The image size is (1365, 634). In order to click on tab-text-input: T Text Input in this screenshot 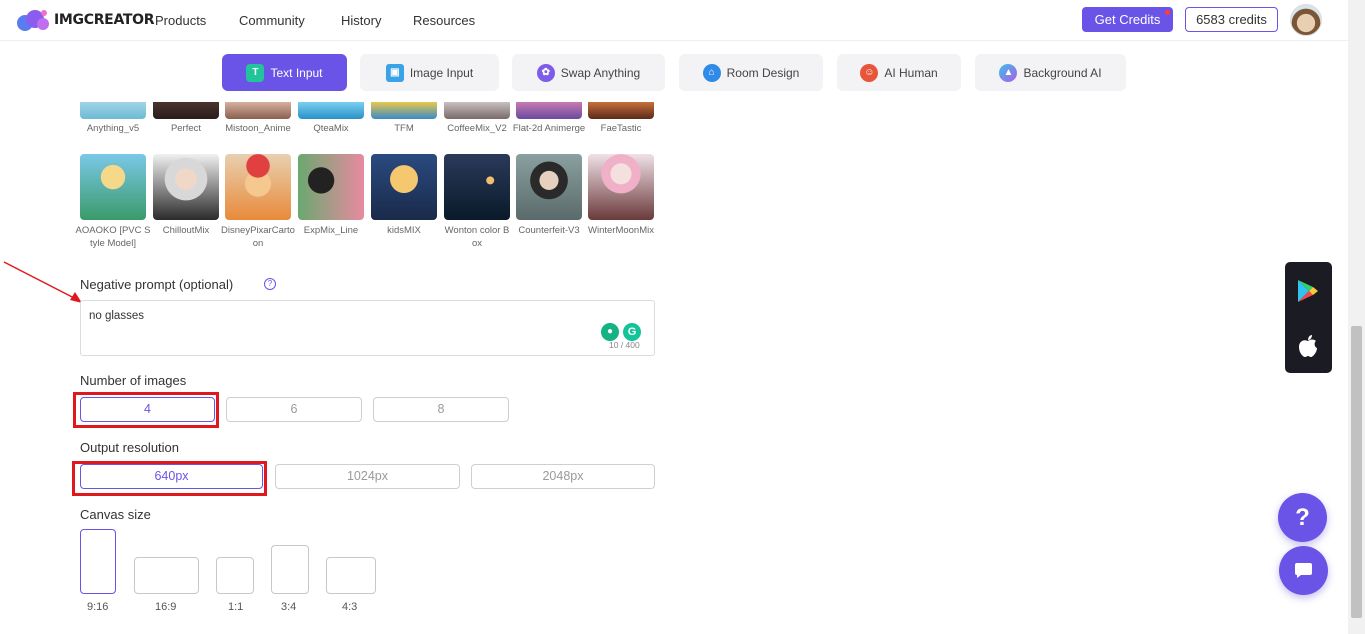, I will do `click(284, 72)`.